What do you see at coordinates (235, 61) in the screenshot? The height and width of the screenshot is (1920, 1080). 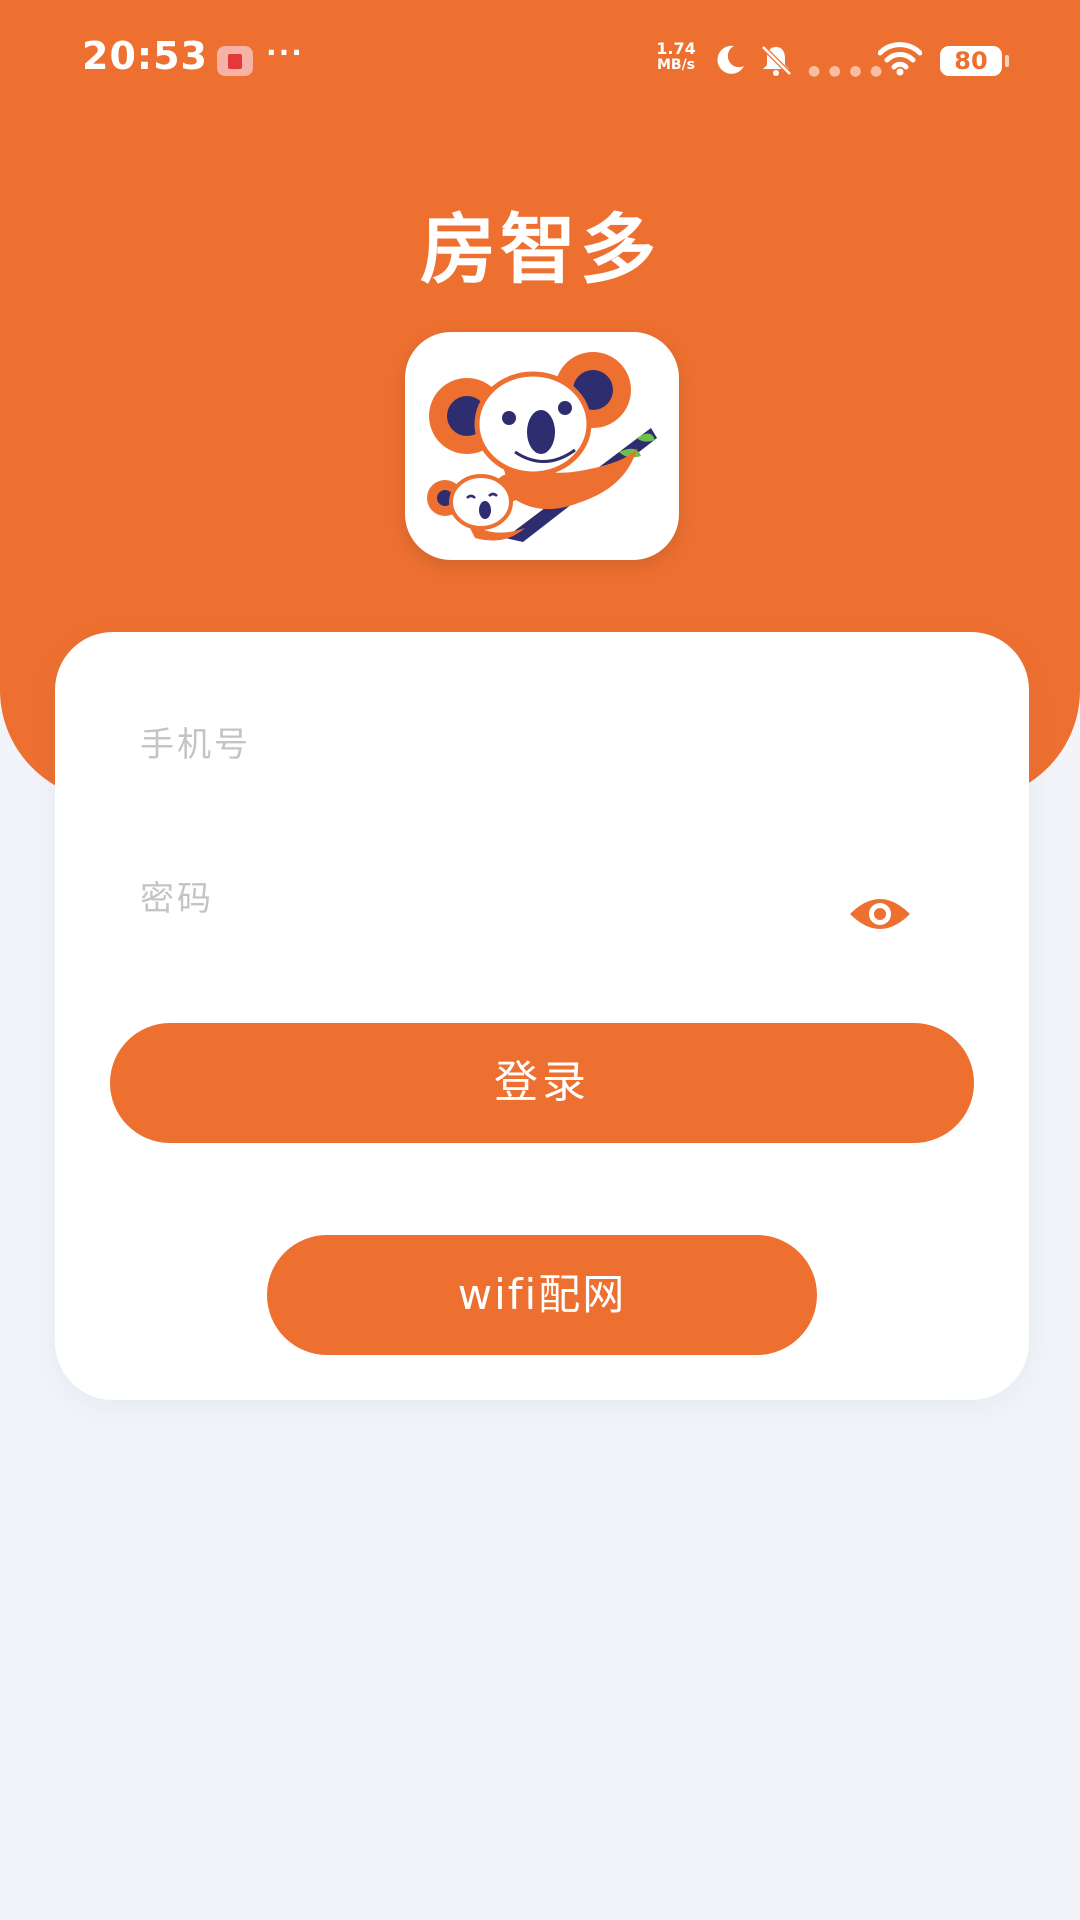 I see `notification-icon` at bounding box center [235, 61].